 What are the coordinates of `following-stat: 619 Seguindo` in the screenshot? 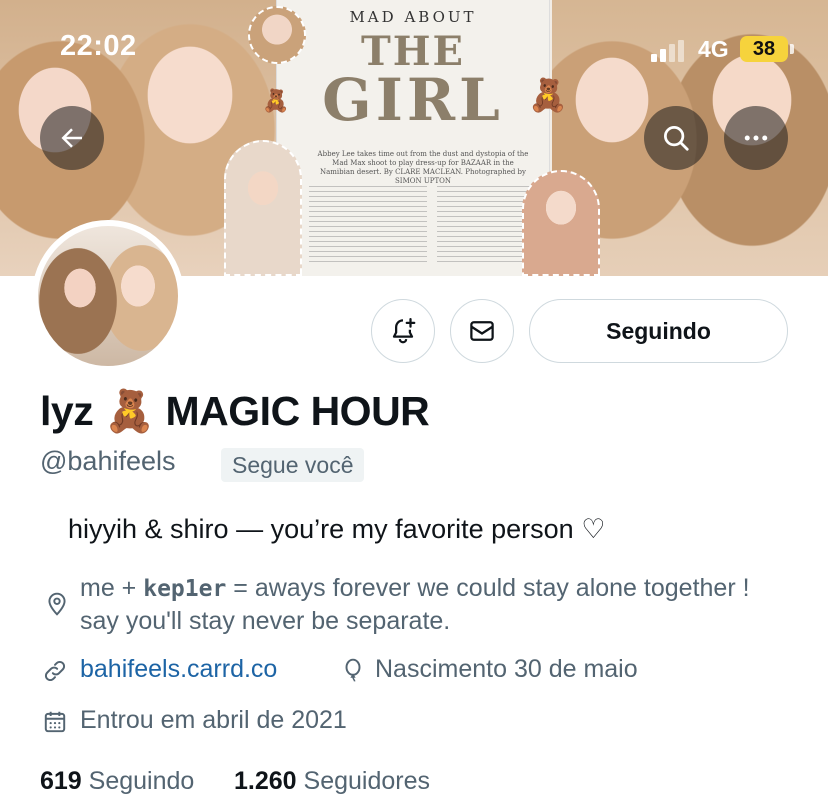 It's located at (117, 781).